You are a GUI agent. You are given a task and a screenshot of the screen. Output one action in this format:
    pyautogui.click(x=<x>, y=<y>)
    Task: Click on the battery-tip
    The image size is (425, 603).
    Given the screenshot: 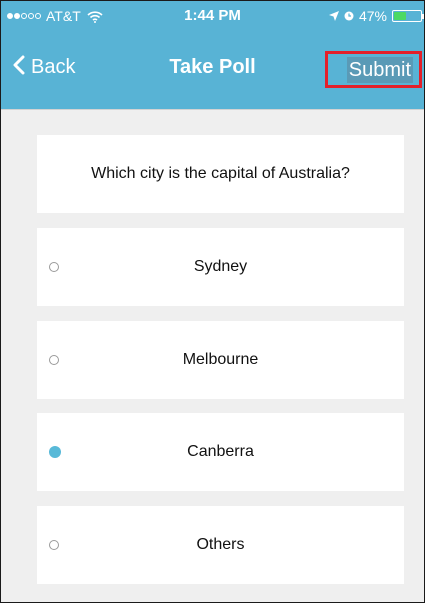 What is the action you would take?
    pyautogui.click(x=423, y=16)
    